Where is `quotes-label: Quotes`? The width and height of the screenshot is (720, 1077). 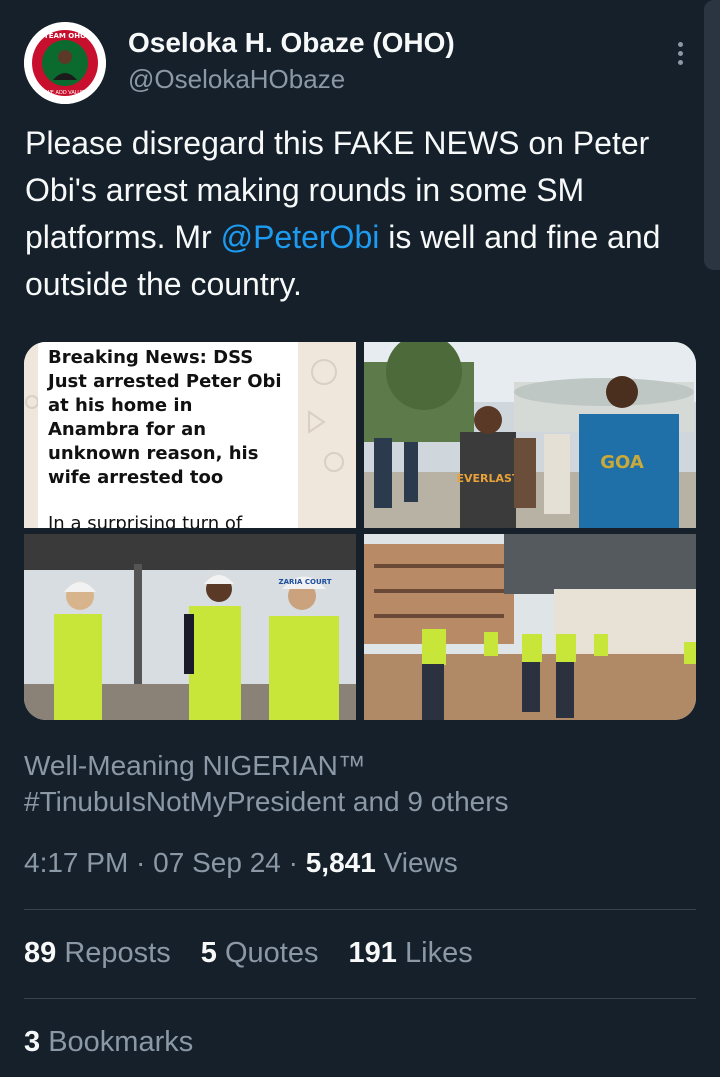
quotes-label: Quotes is located at coordinates (267, 953).